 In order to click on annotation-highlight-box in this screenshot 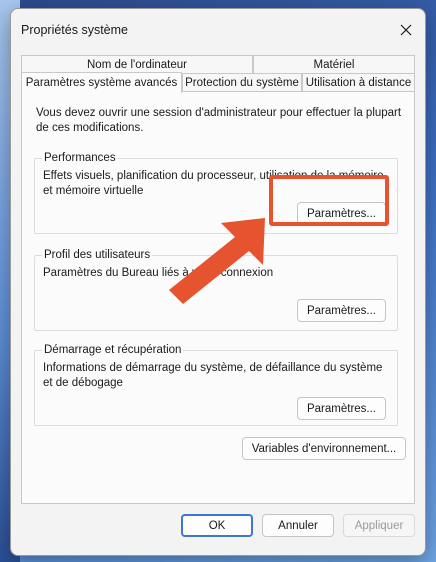, I will do `click(329, 200)`.